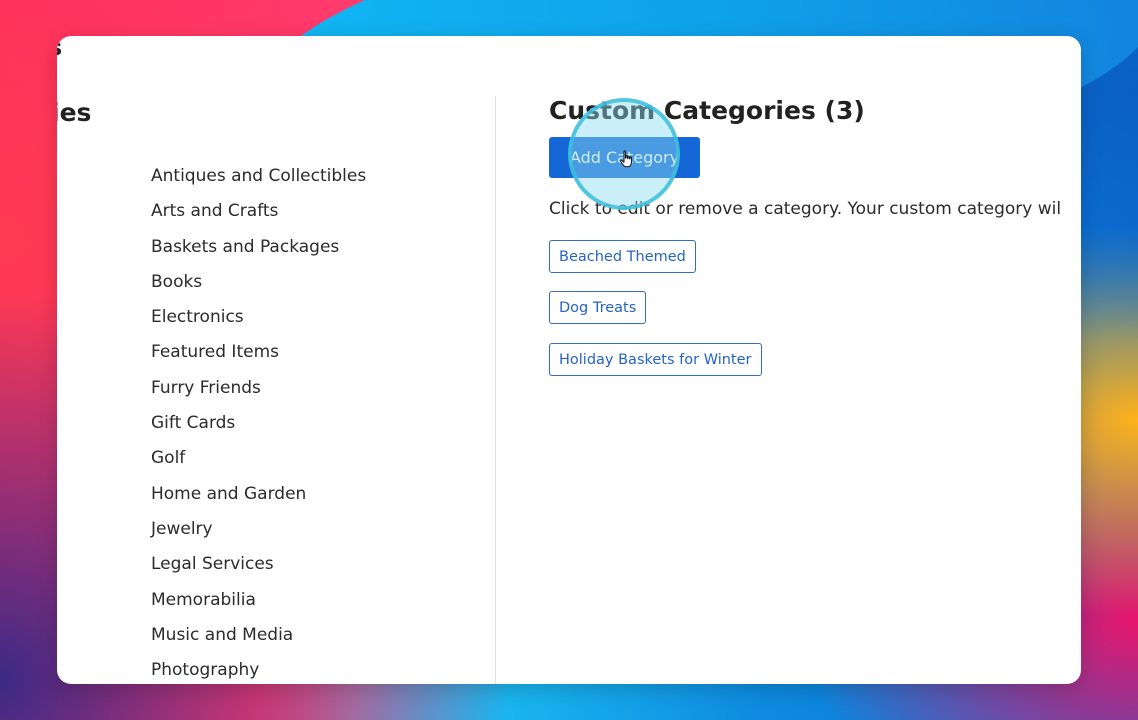 This screenshot has height=720, width=1138. What do you see at coordinates (655, 359) in the screenshot?
I see `custom-category-tag: Holiday Baskets for Winter` at bounding box center [655, 359].